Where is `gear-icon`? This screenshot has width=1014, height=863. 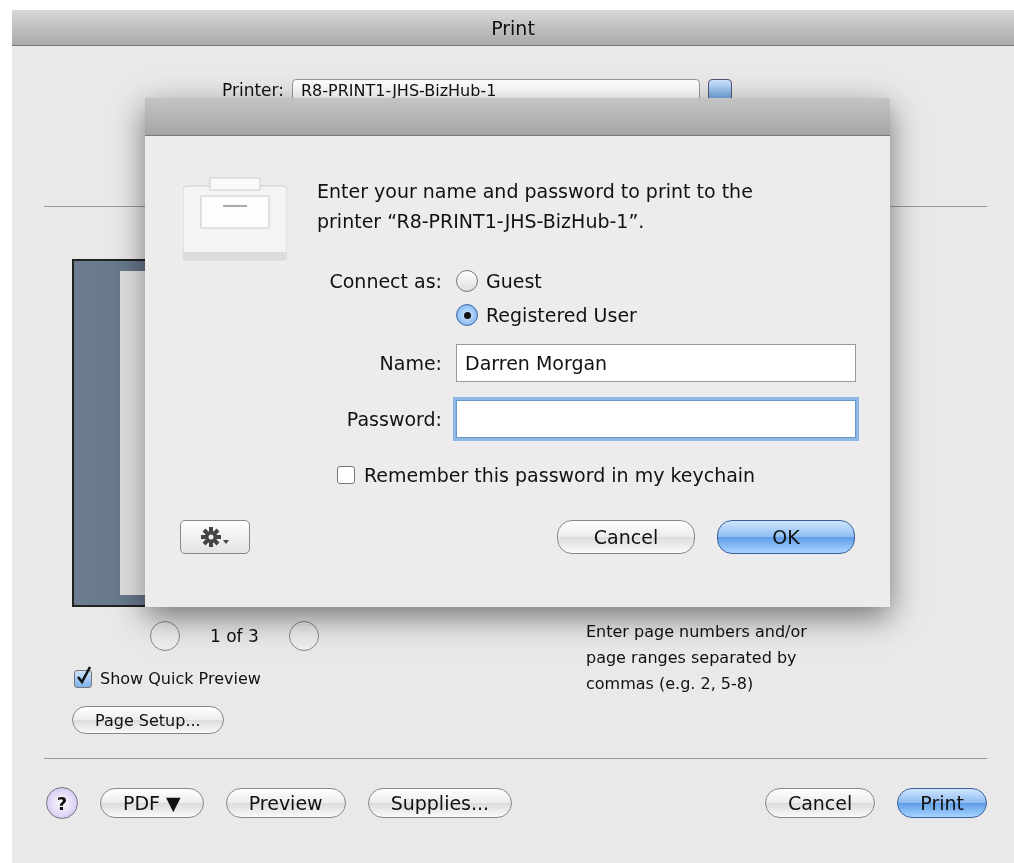 gear-icon is located at coordinates (215, 537).